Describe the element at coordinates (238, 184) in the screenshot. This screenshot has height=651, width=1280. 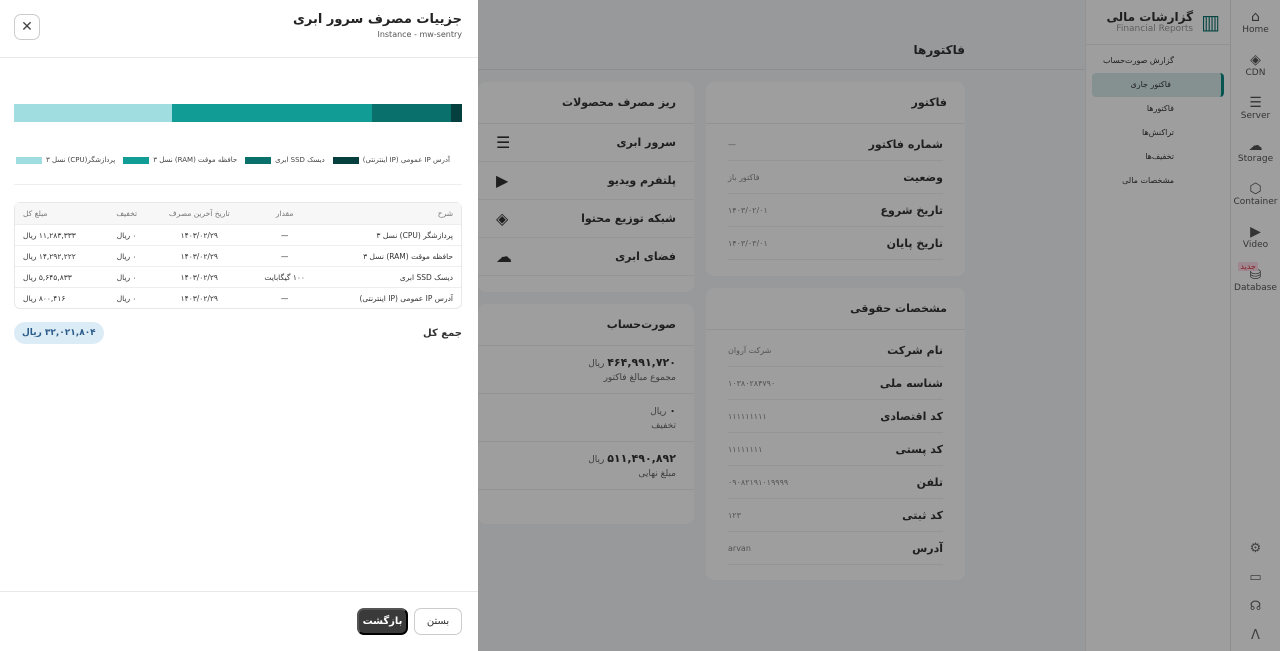
I see `divider` at that location.